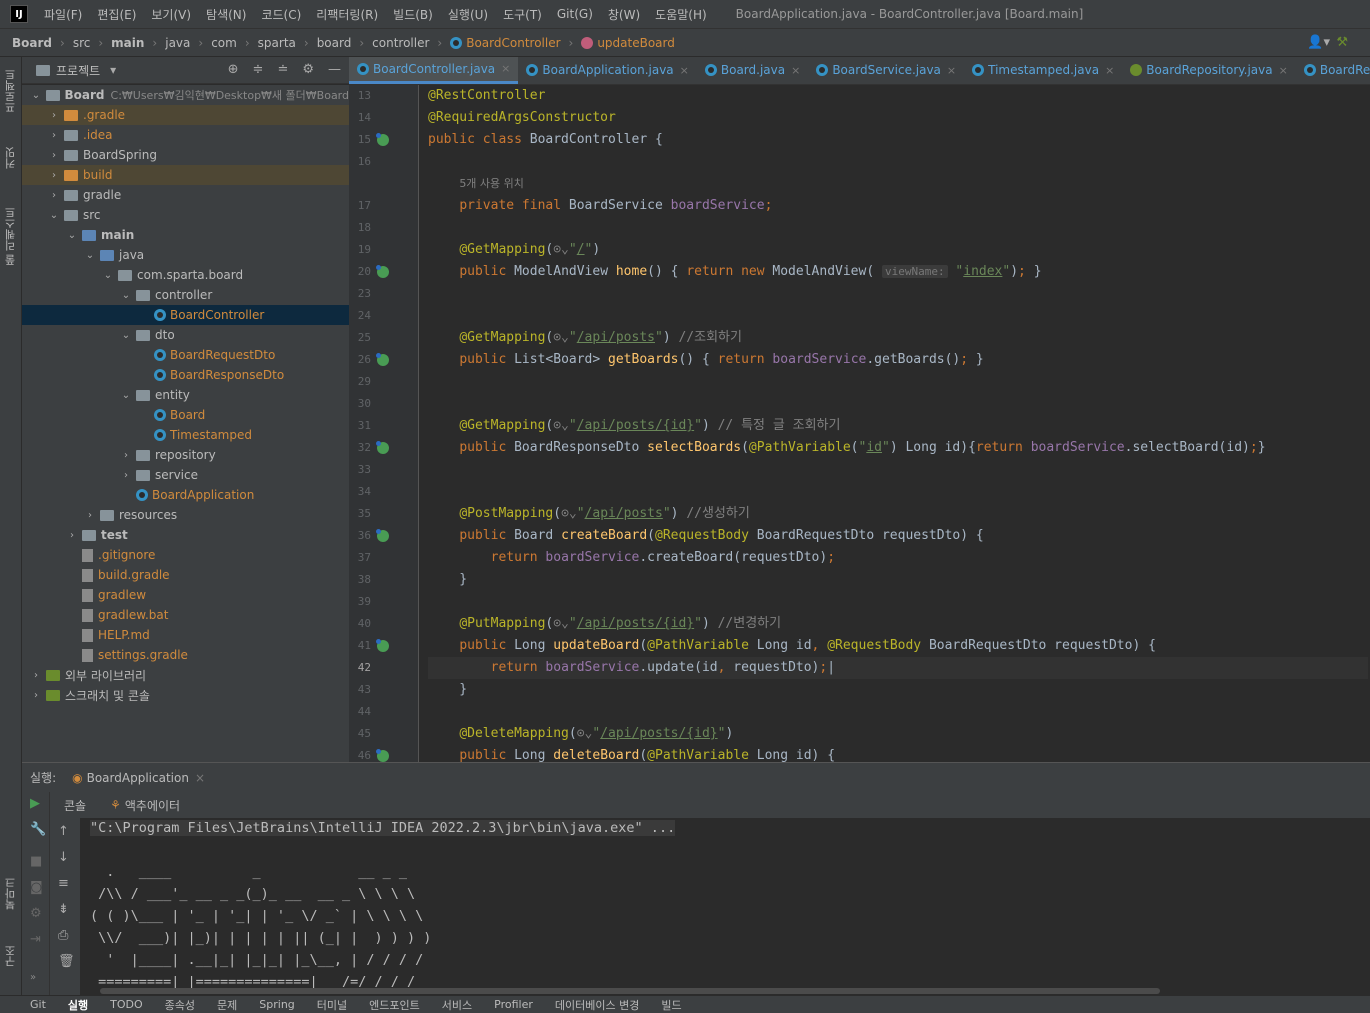  Describe the element at coordinates (185, 635) in the screenshot. I see `tree-item: HELP.md` at that location.